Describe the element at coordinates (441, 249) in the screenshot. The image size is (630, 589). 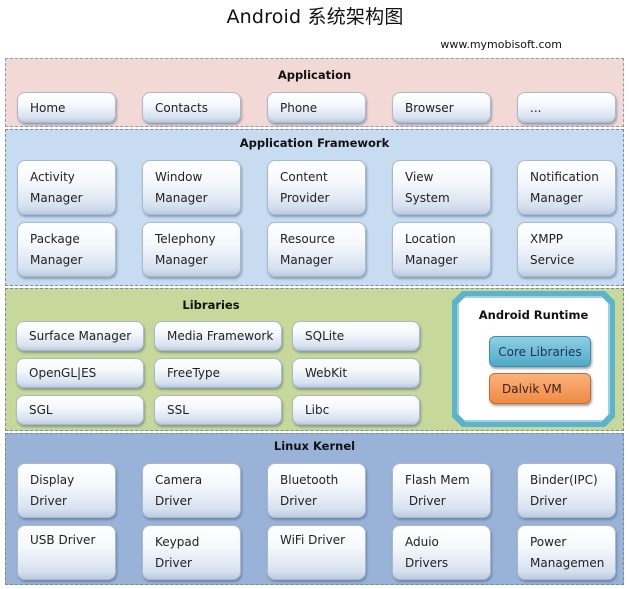
I see `fw-location-manager: Location Manager` at that location.